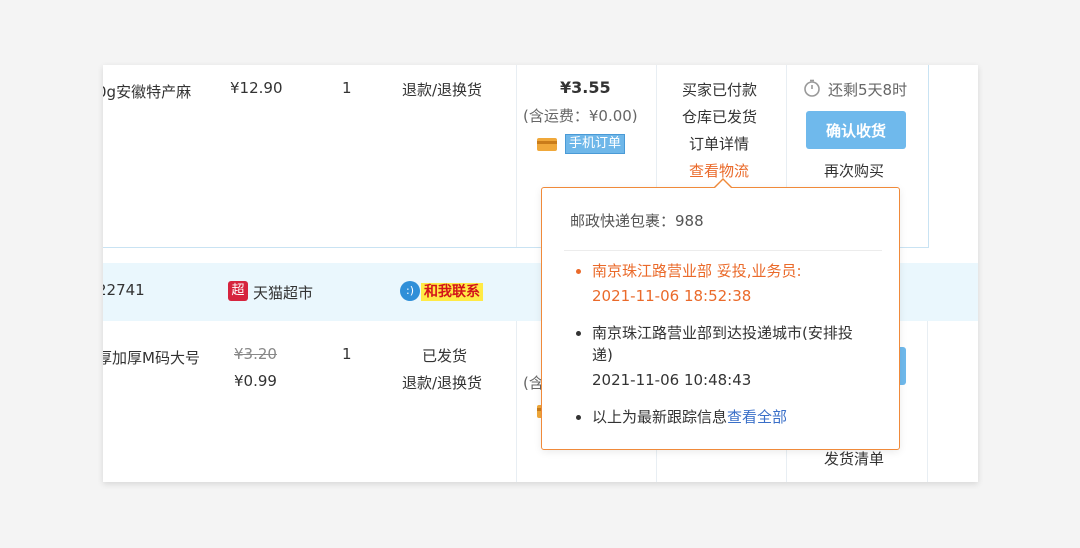 The image size is (1080, 548). What do you see at coordinates (255, 354) in the screenshot?
I see `original-price: ¥3.20` at bounding box center [255, 354].